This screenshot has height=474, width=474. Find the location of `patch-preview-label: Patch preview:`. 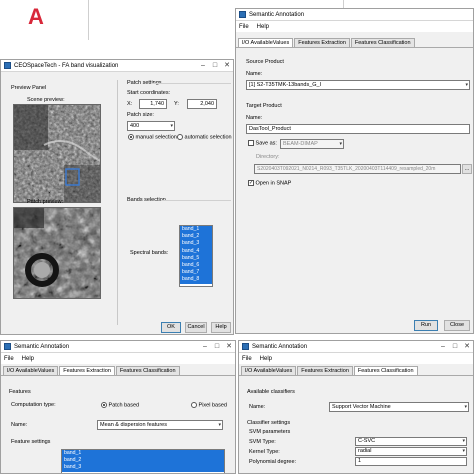

patch-preview-label: Patch preview: is located at coordinates (45, 202).